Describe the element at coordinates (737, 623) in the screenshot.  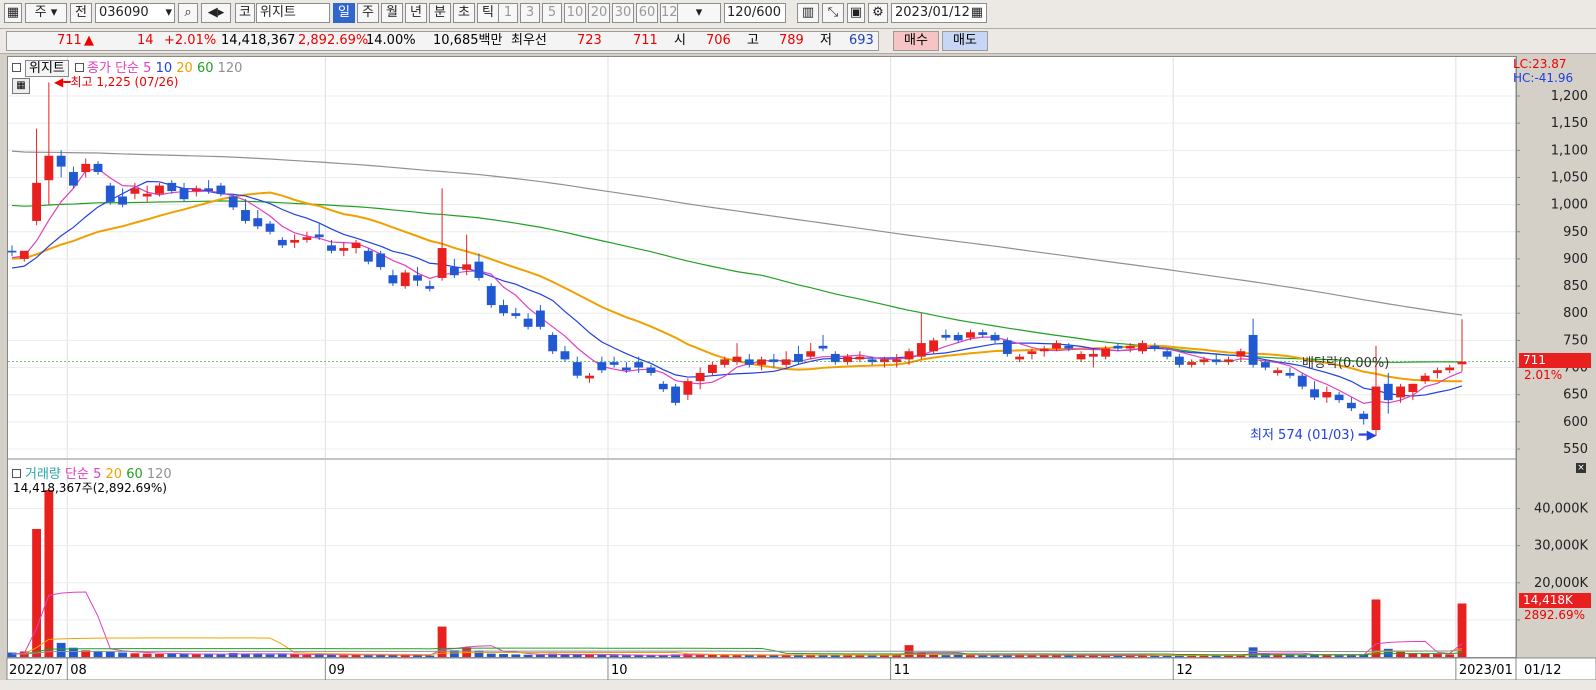
I see `volume-ma5-line` at that location.